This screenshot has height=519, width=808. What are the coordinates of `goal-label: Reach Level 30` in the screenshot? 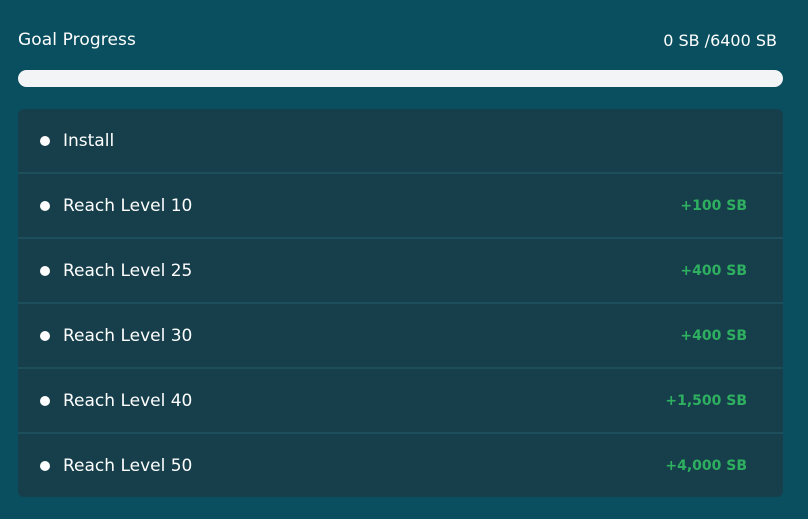 It's located at (128, 335).